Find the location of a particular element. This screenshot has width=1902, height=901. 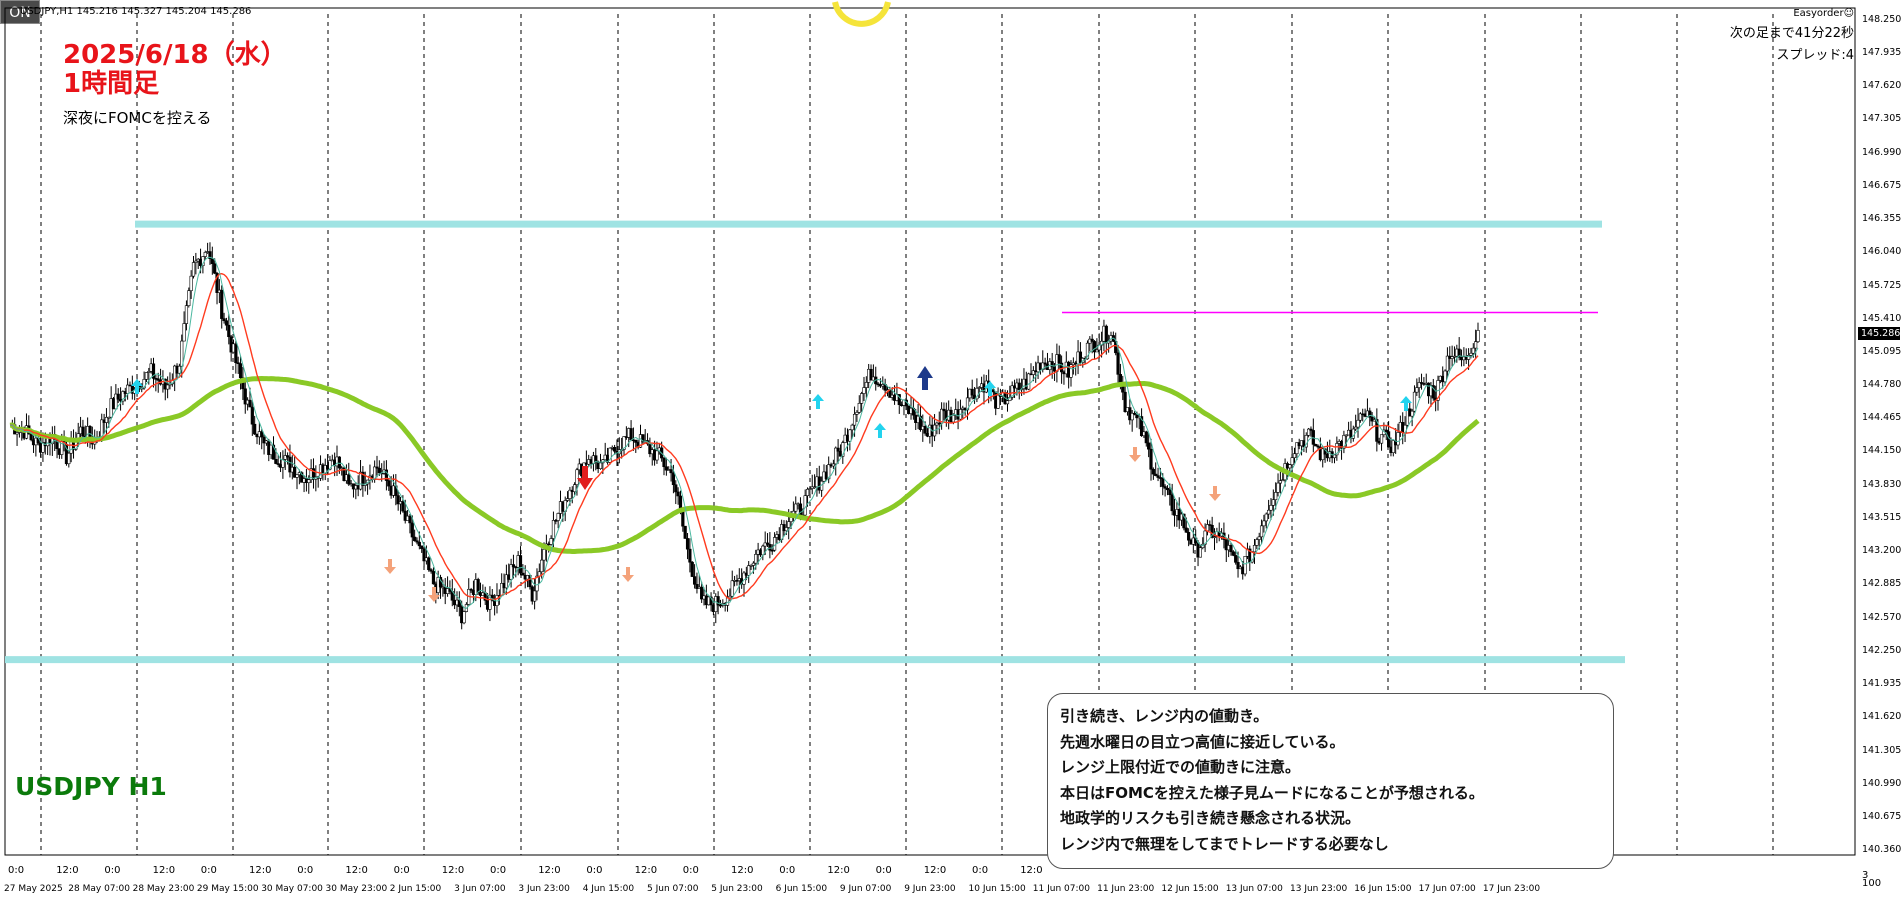

price-axis-label: 142.570 is located at coordinates (1882, 617).